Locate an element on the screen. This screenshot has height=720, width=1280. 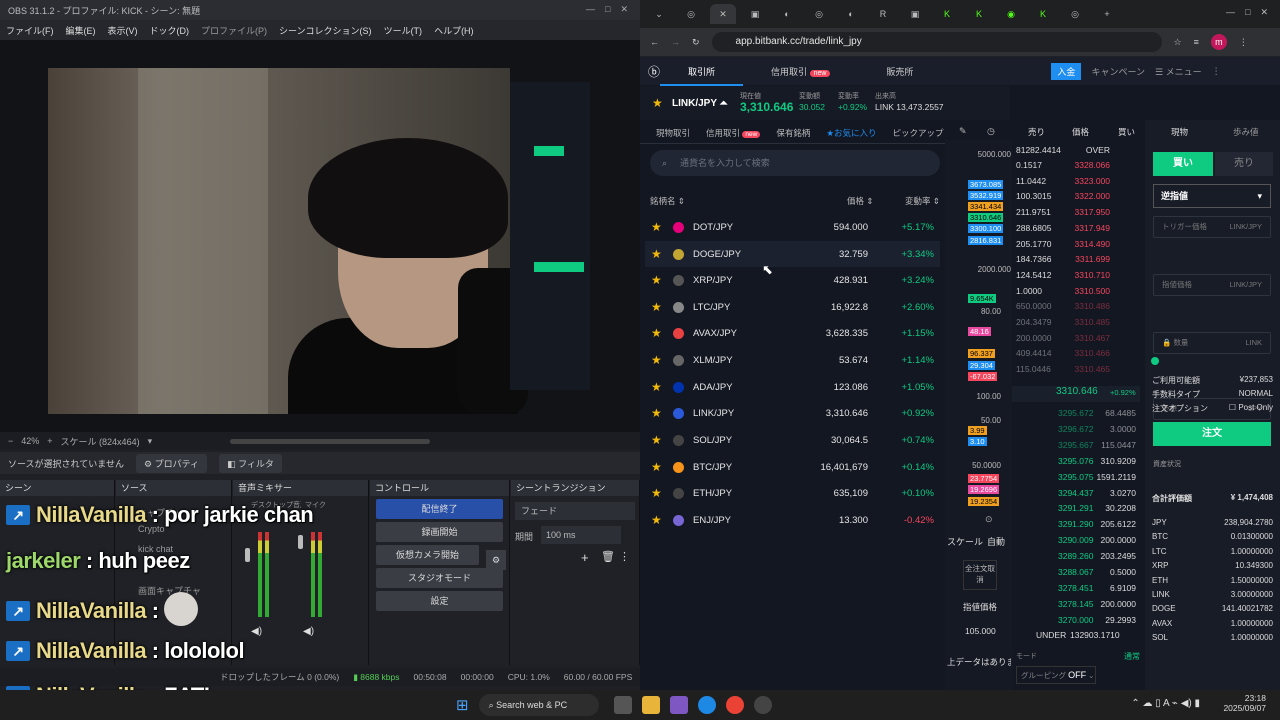
forward-icon: → is located at coordinates (675, 42).